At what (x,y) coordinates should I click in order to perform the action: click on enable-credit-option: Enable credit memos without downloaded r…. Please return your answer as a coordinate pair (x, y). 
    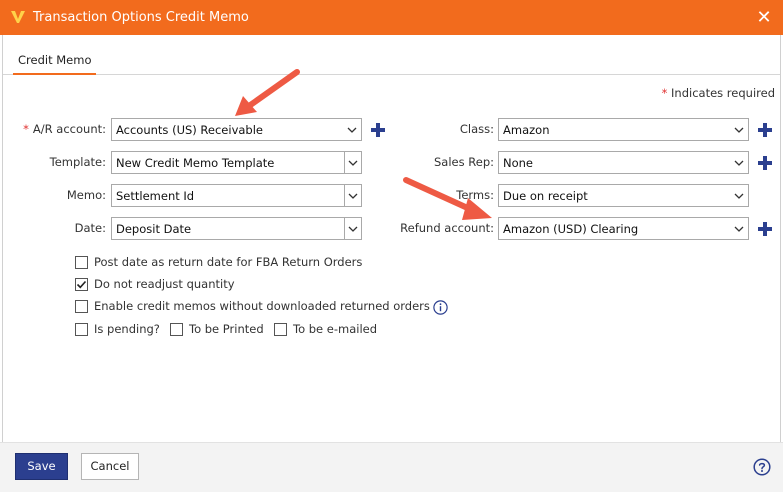
    Looking at the image, I should click on (265, 307).